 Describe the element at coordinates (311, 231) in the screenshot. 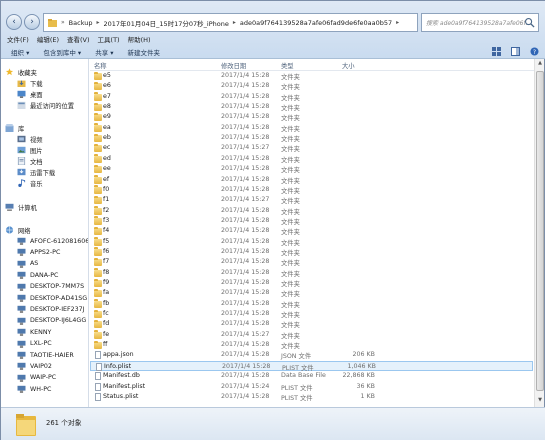

I see `folder-row: f4 2017/1/4 15:28 文件夹` at that location.